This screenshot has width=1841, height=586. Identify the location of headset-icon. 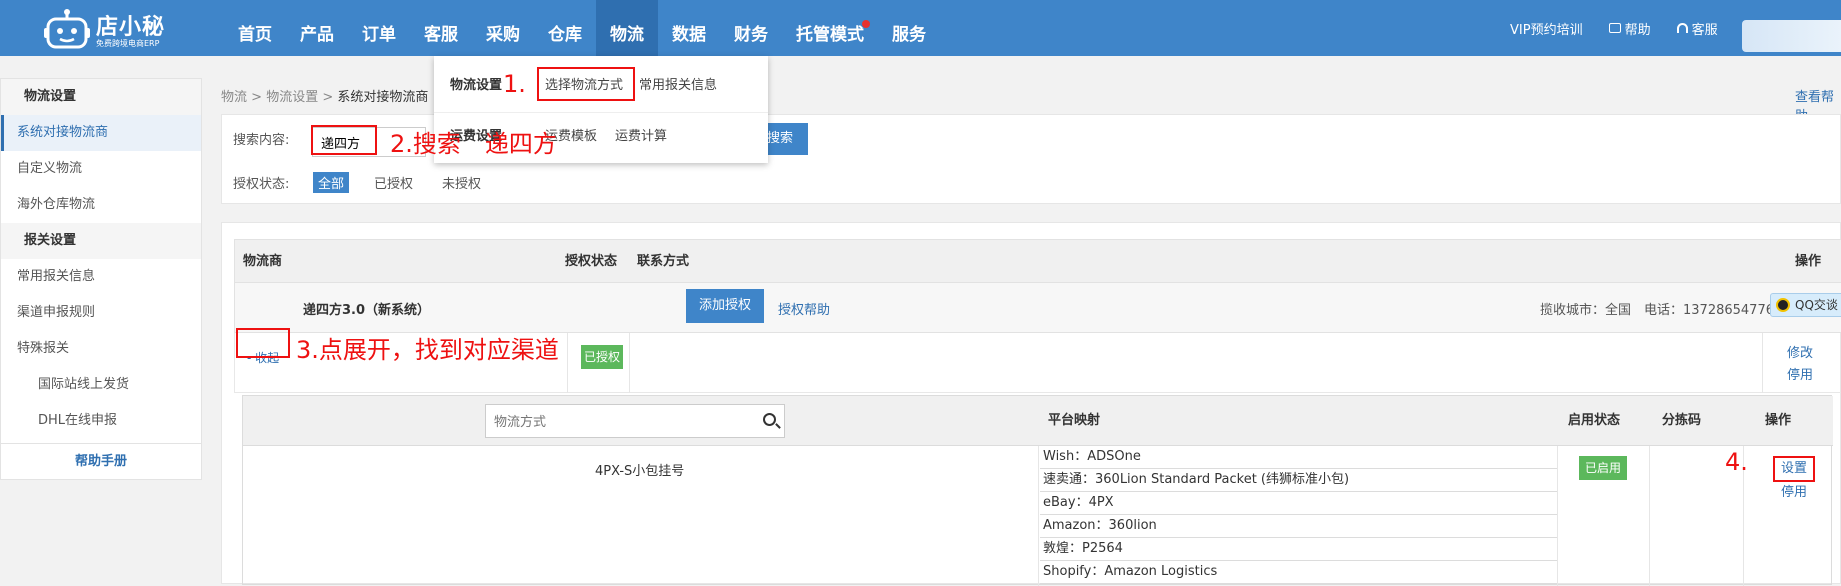
(1682, 28).